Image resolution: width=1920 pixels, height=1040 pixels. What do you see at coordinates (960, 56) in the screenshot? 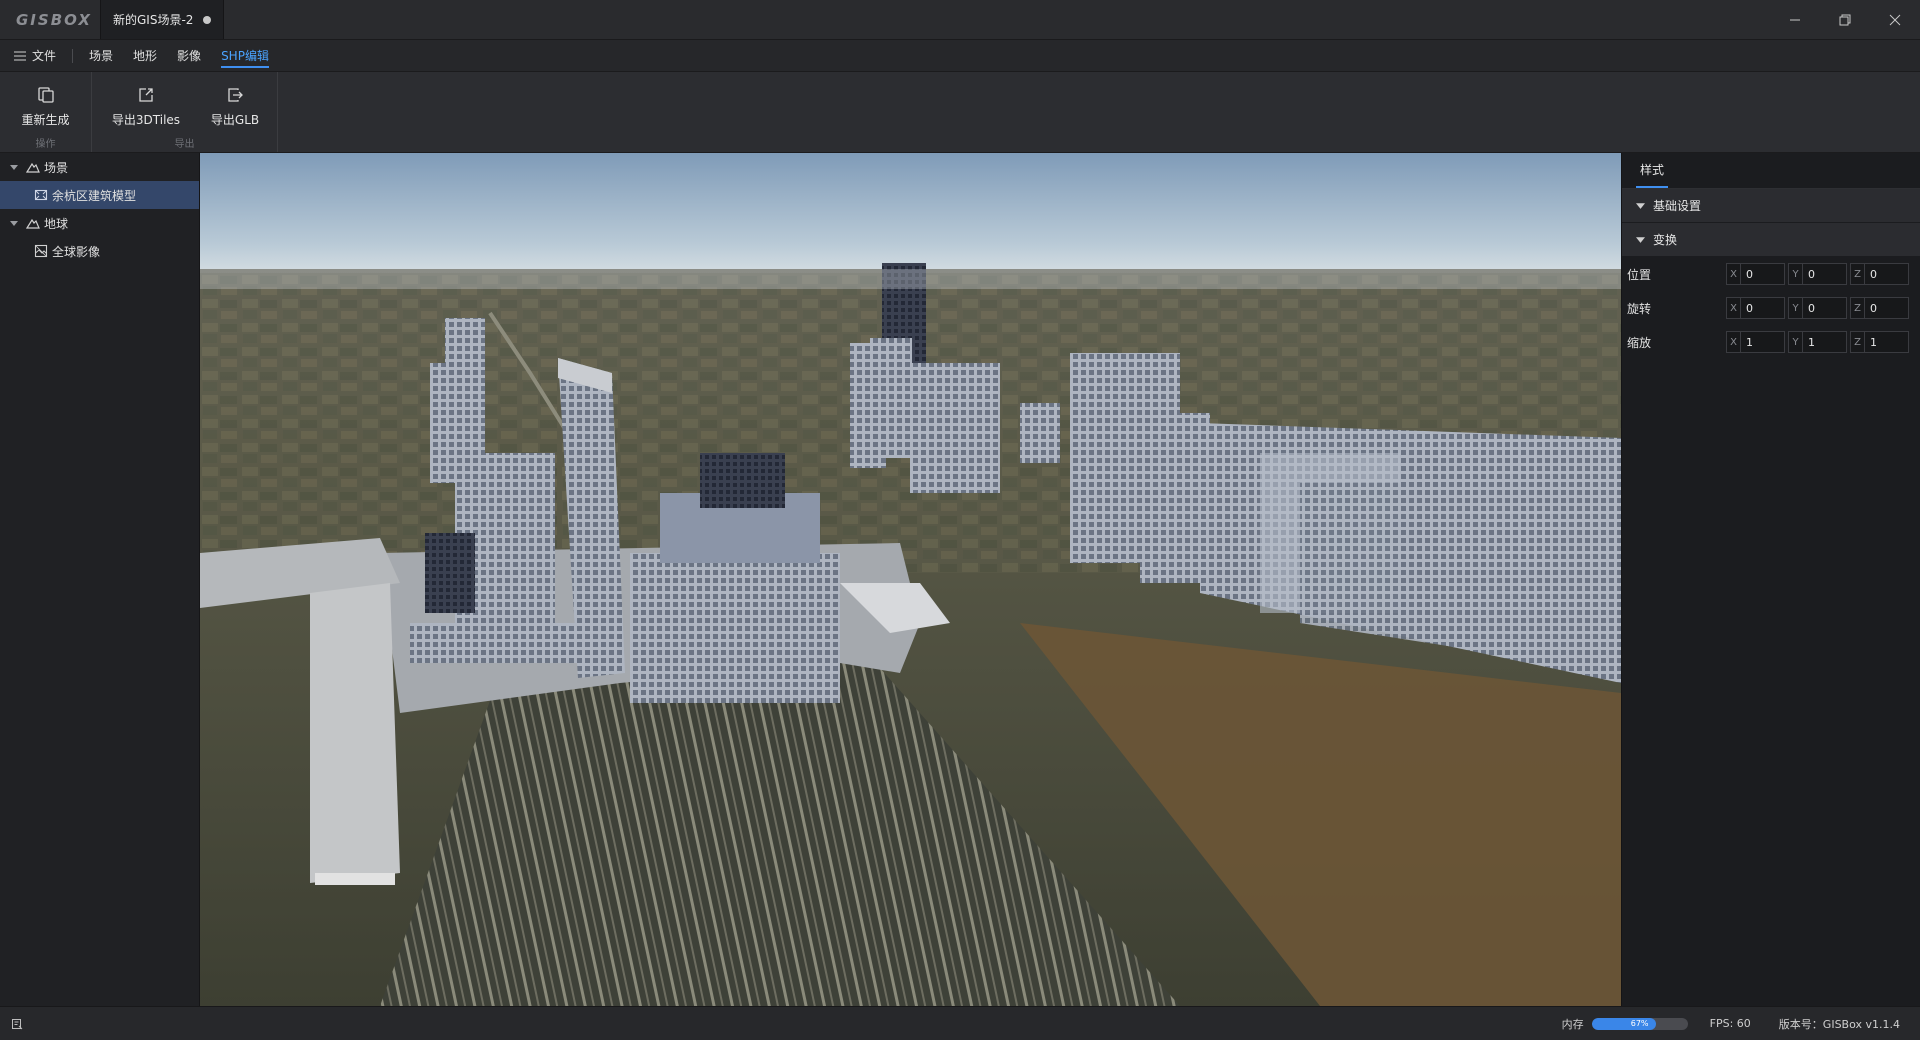
I see `menu-bar: 文件 场景 地形 影像 SHP编辑` at bounding box center [960, 56].